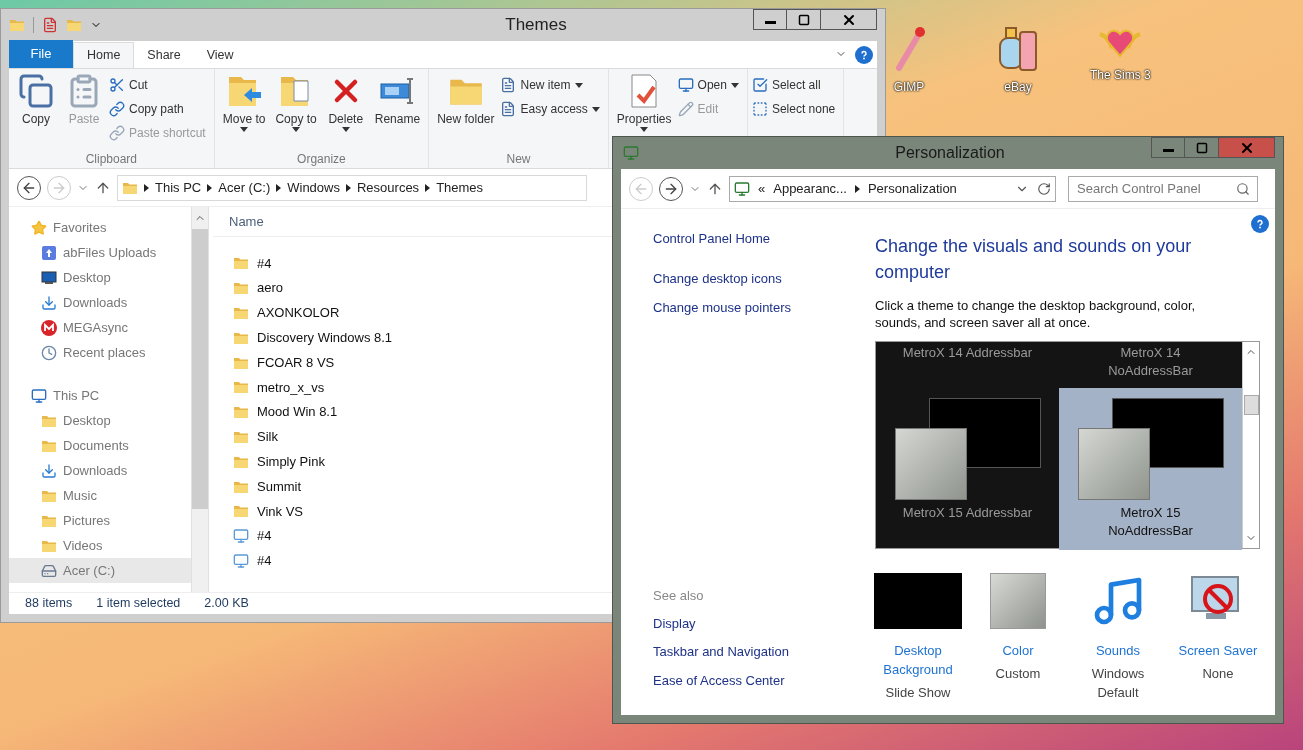  I want to click on file-row: AXONKOLOR, so click(286, 313).